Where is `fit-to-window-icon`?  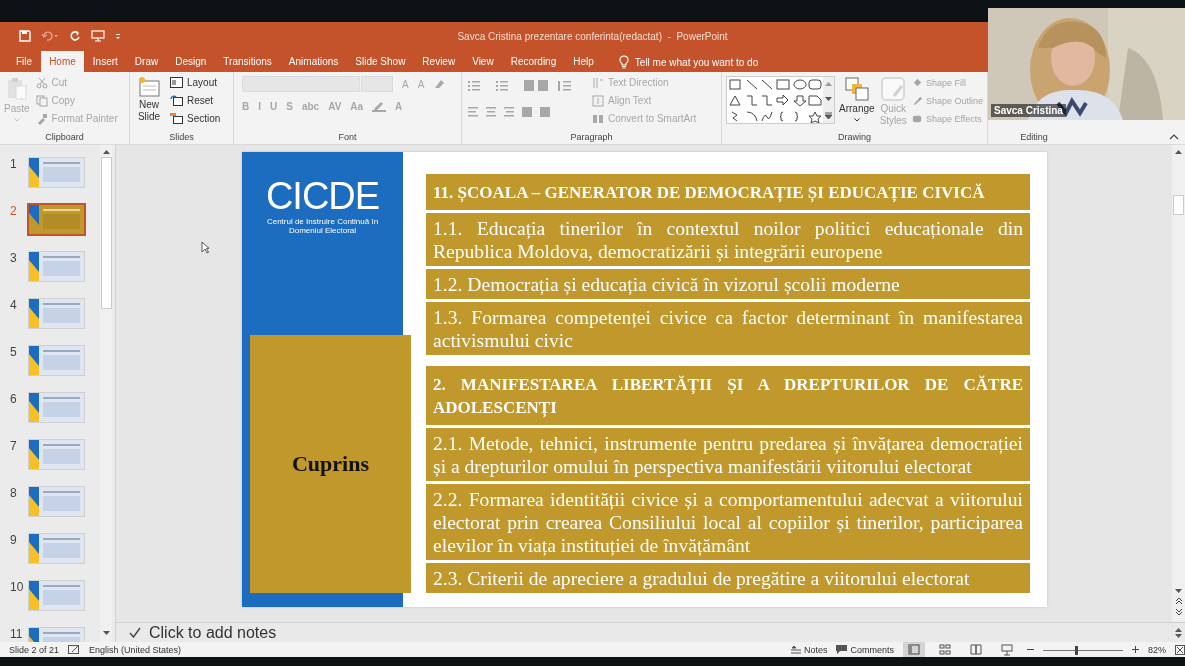 fit-to-window-icon is located at coordinates (1180, 649).